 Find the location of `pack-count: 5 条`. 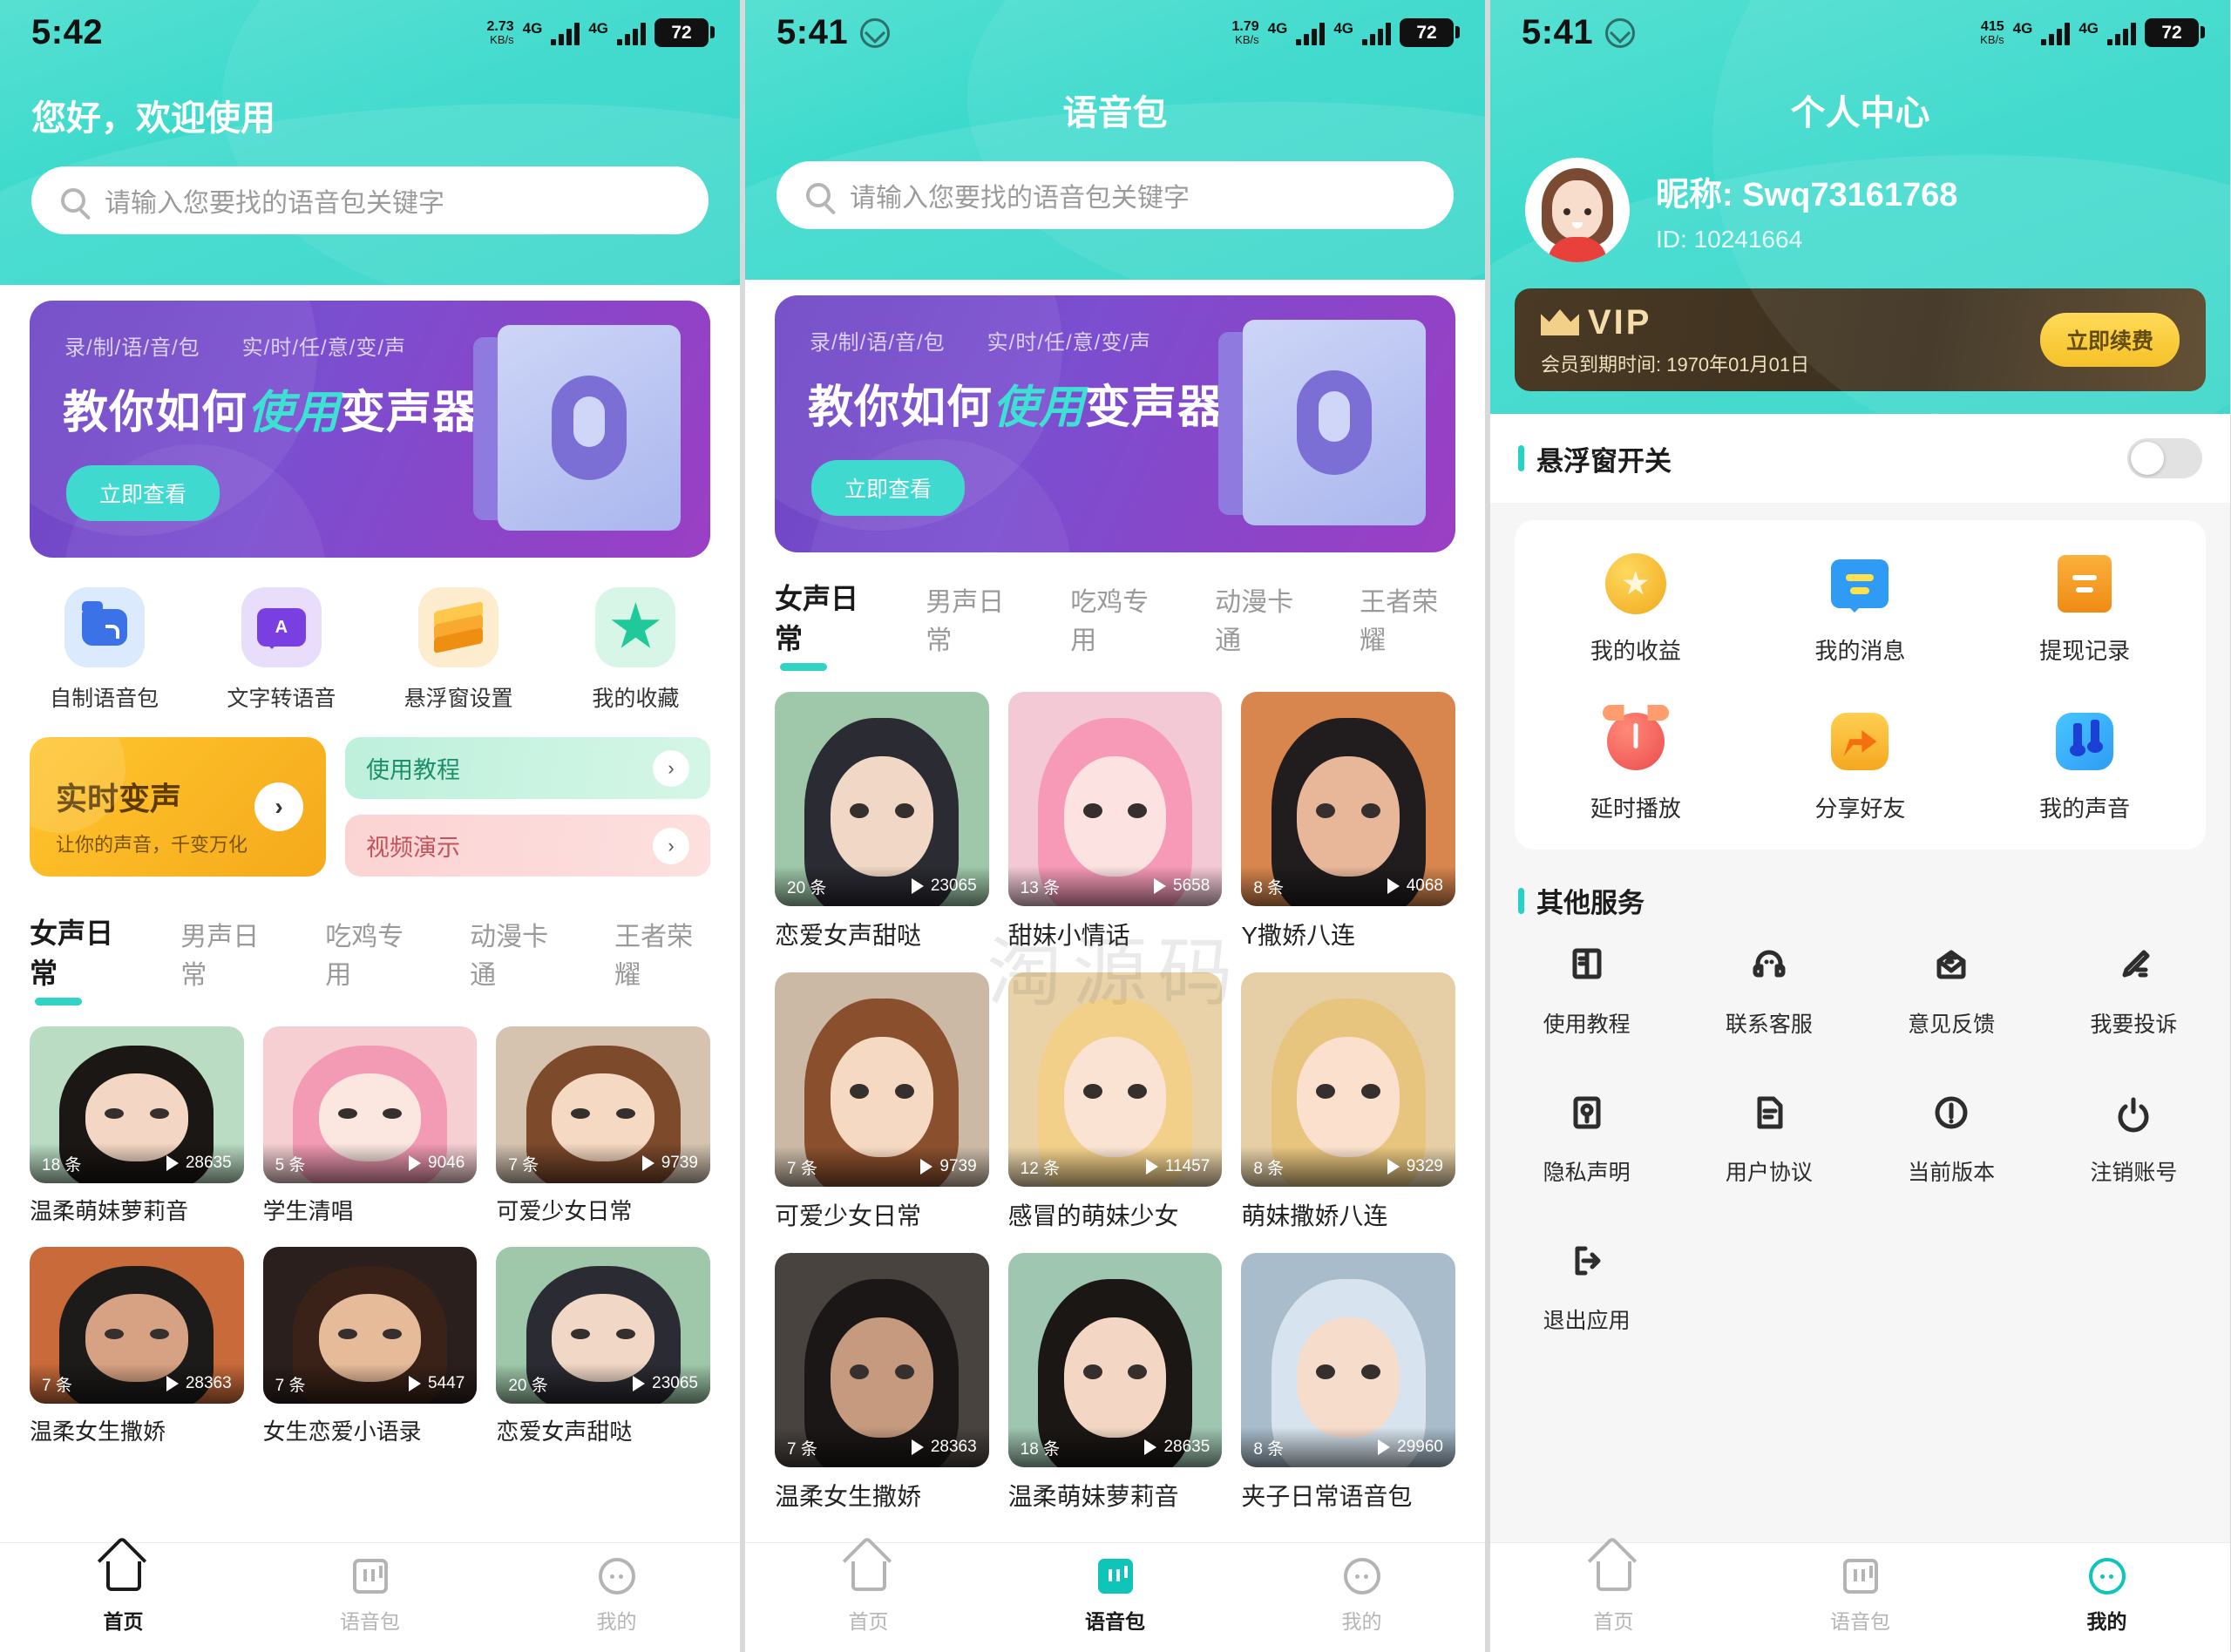

pack-count: 5 条 is located at coordinates (290, 1165).